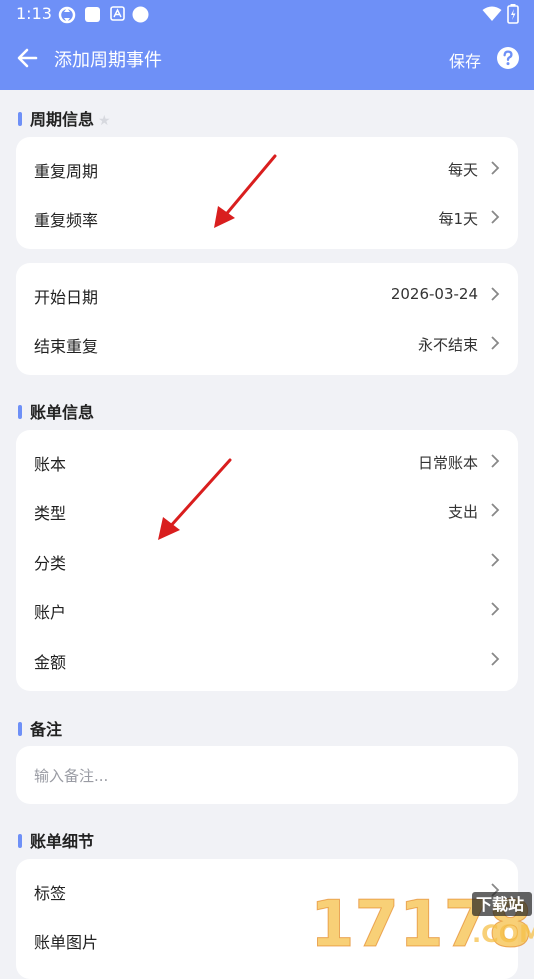 The image size is (534, 979). What do you see at coordinates (46, 729) in the screenshot?
I see `section-title: 备注` at bounding box center [46, 729].